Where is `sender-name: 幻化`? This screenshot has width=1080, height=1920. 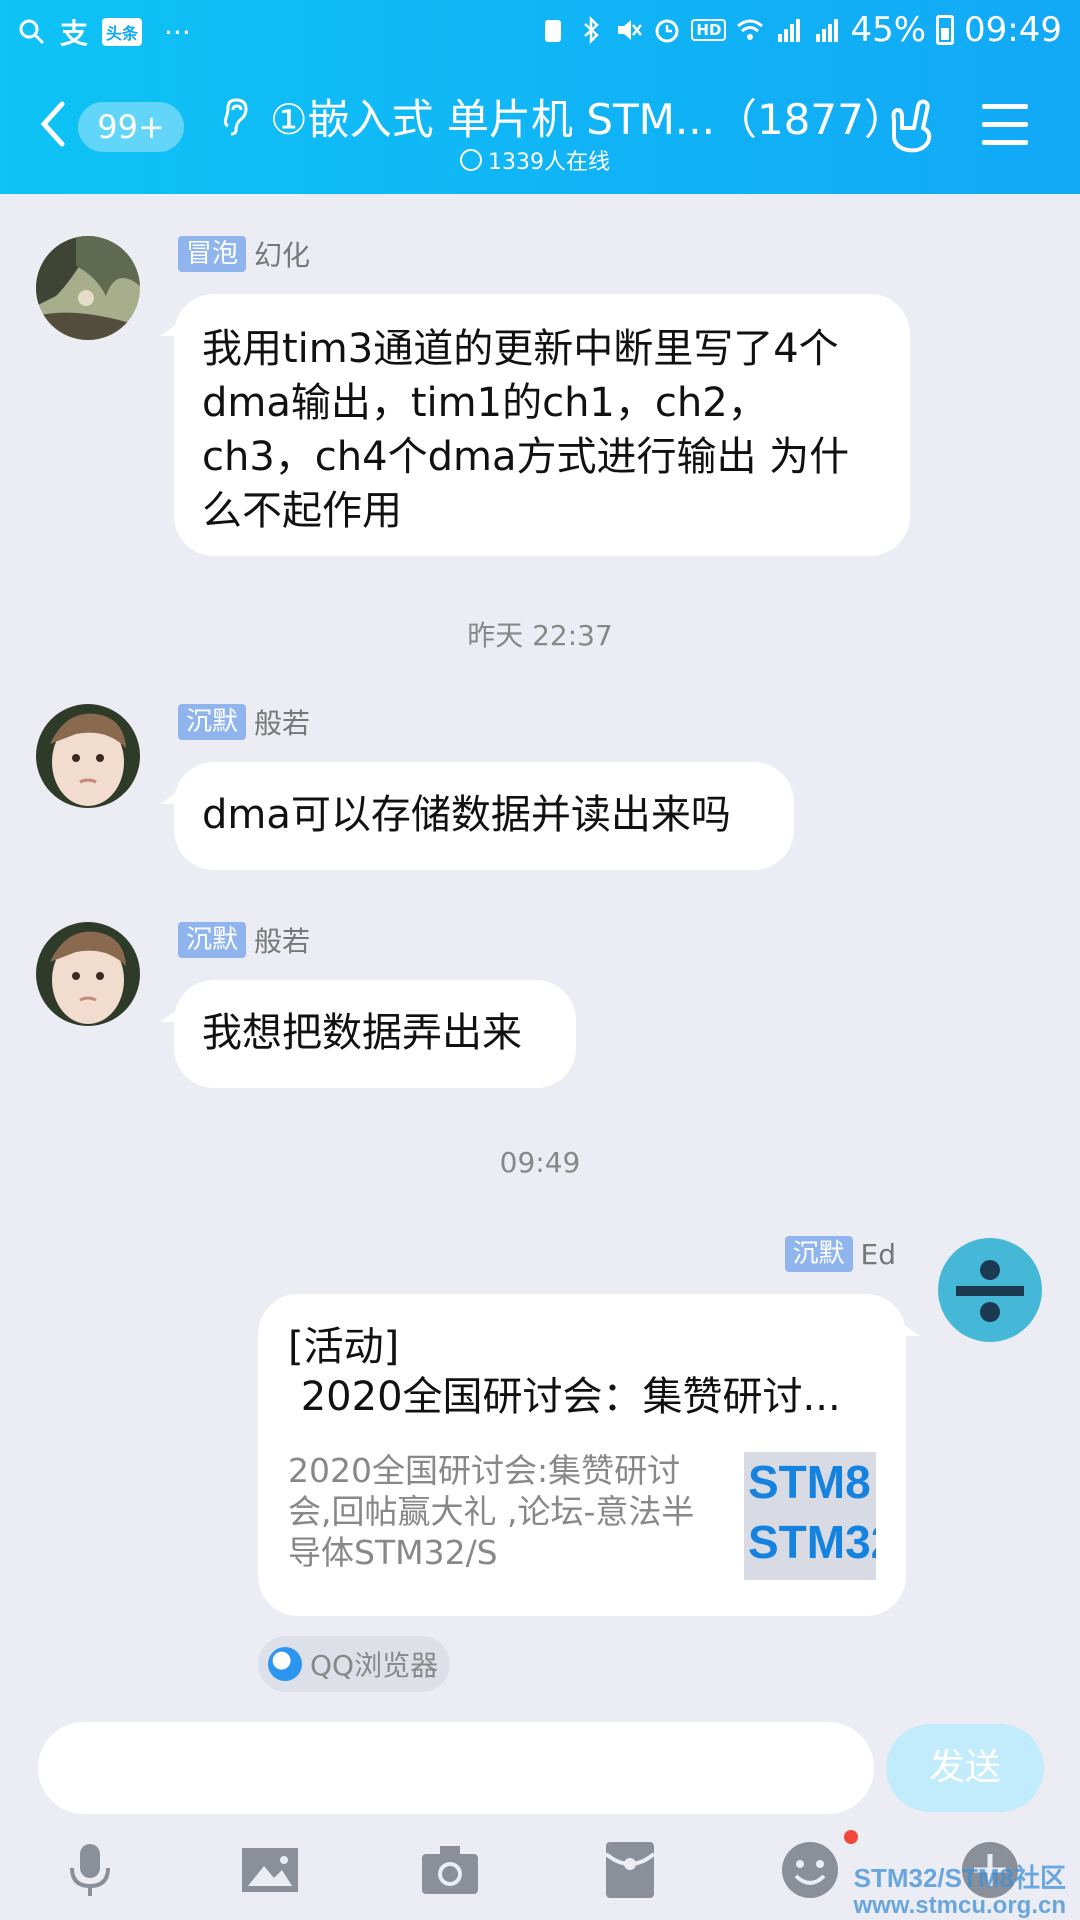
sender-name: 幻化 is located at coordinates (282, 254).